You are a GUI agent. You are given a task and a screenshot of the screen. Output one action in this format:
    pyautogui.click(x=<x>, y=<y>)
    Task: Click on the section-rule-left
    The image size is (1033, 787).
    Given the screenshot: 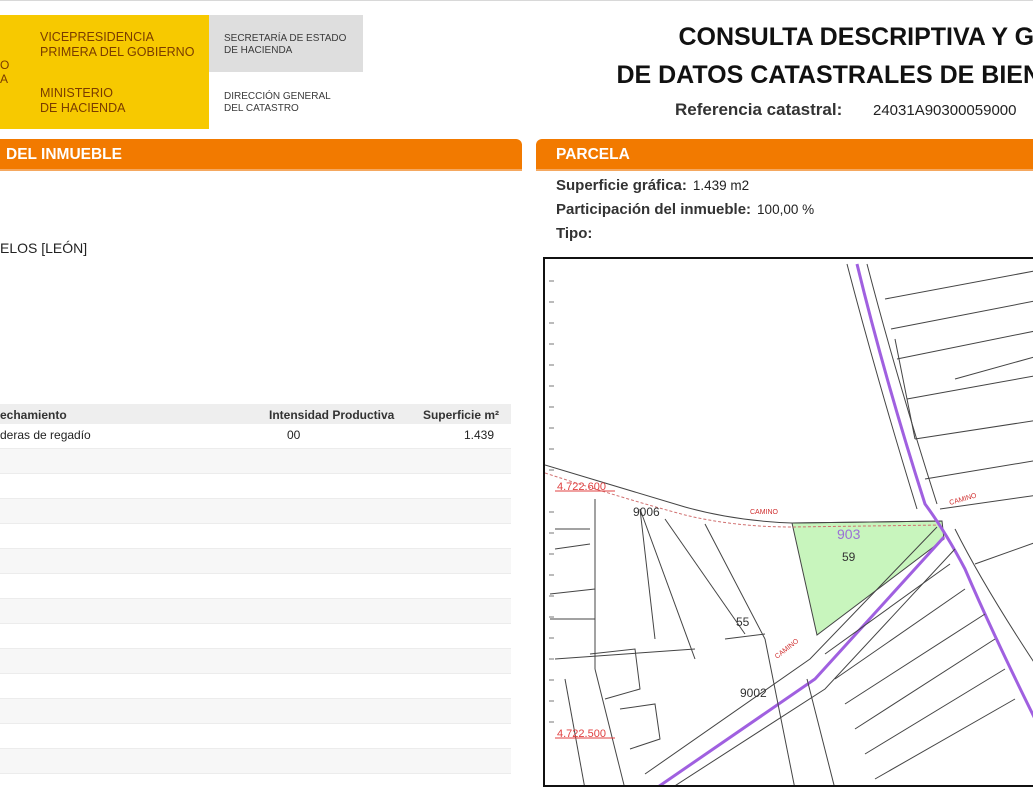 What is the action you would take?
    pyautogui.click(x=261, y=170)
    